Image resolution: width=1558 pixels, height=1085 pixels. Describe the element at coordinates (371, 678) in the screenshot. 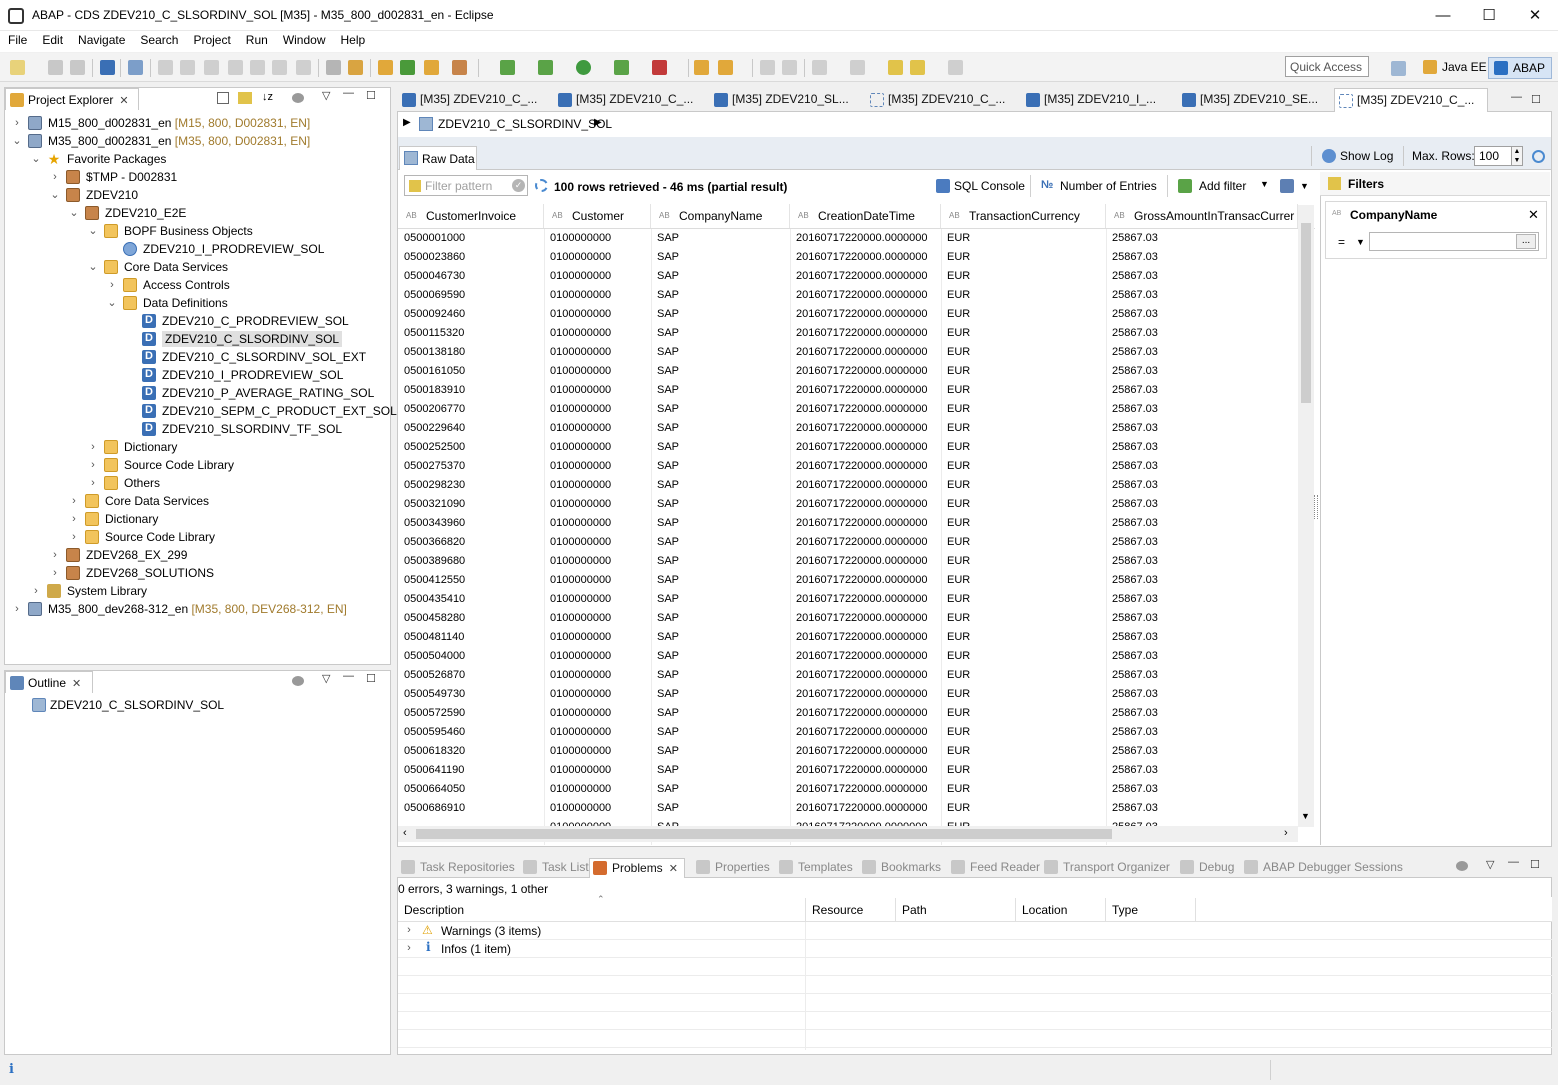

I see `maximize-view-icon: ☐` at that location.